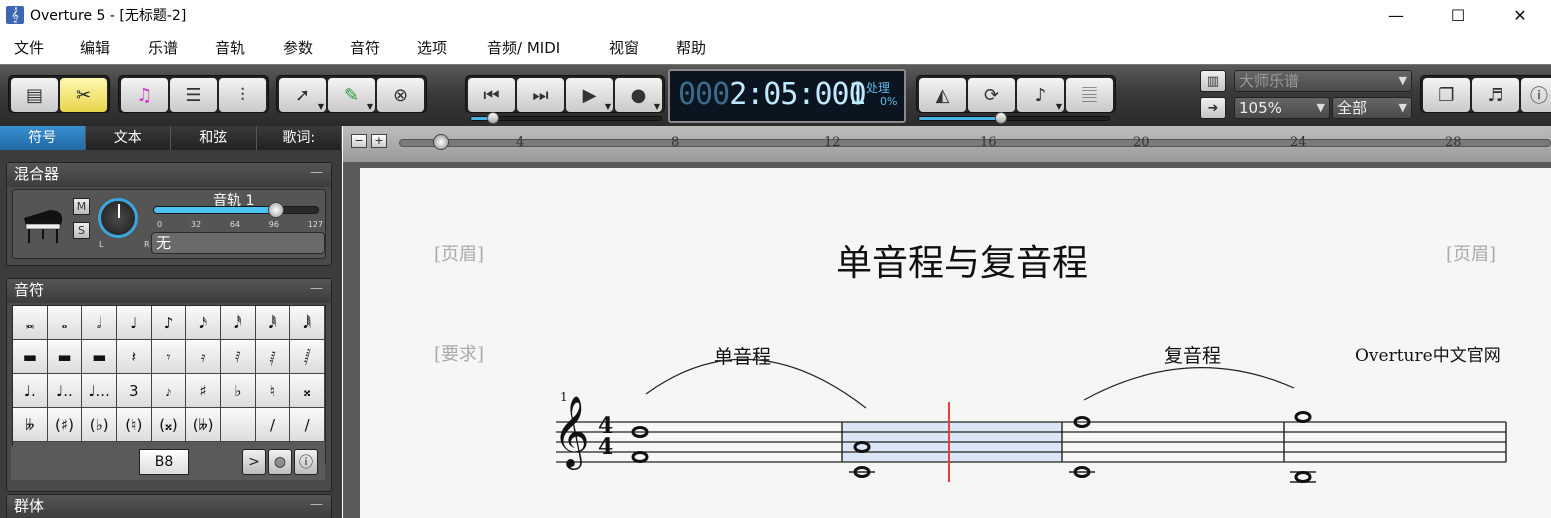 Image resolution: width=1551 pixels, height=518 pixels. What do you see at coordinates (169, 506) in the screenshot?
I see `groups-title: 群体` at bounding box center [169, 506].